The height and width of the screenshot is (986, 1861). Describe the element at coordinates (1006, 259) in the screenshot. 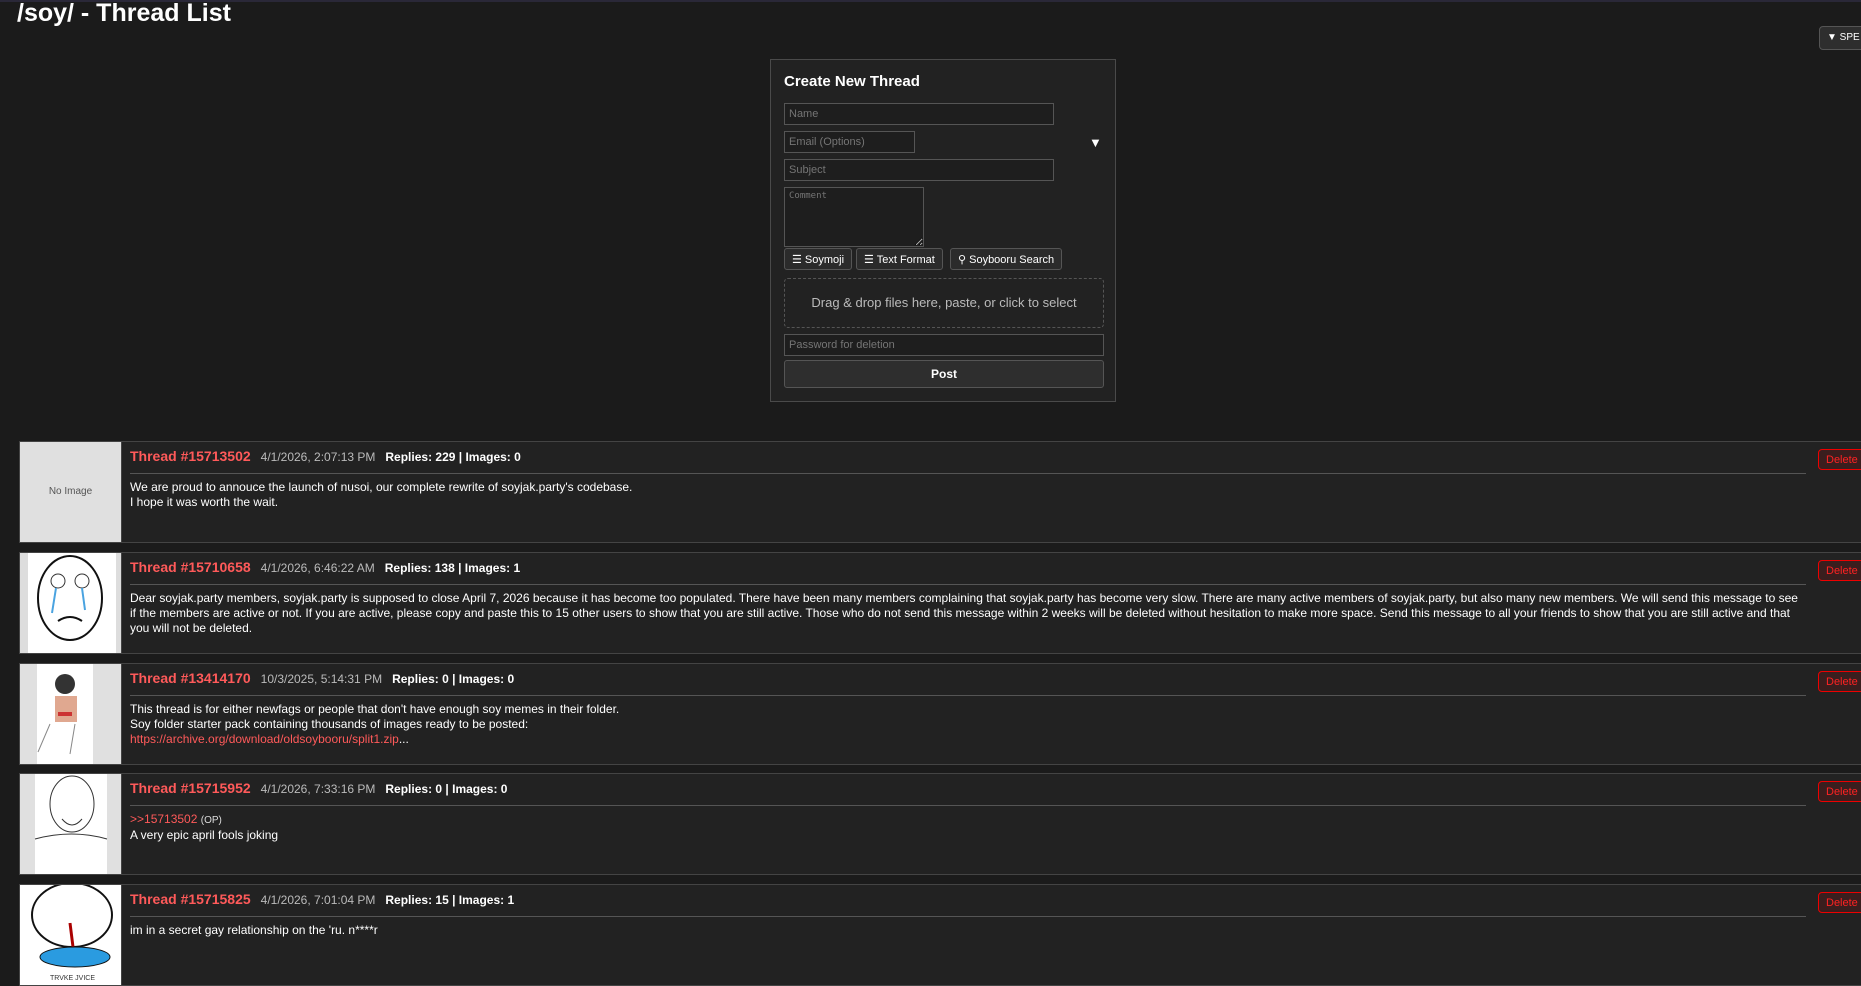

I see `soybooru-search-button: ⚲ Soybooru Search` at that location.